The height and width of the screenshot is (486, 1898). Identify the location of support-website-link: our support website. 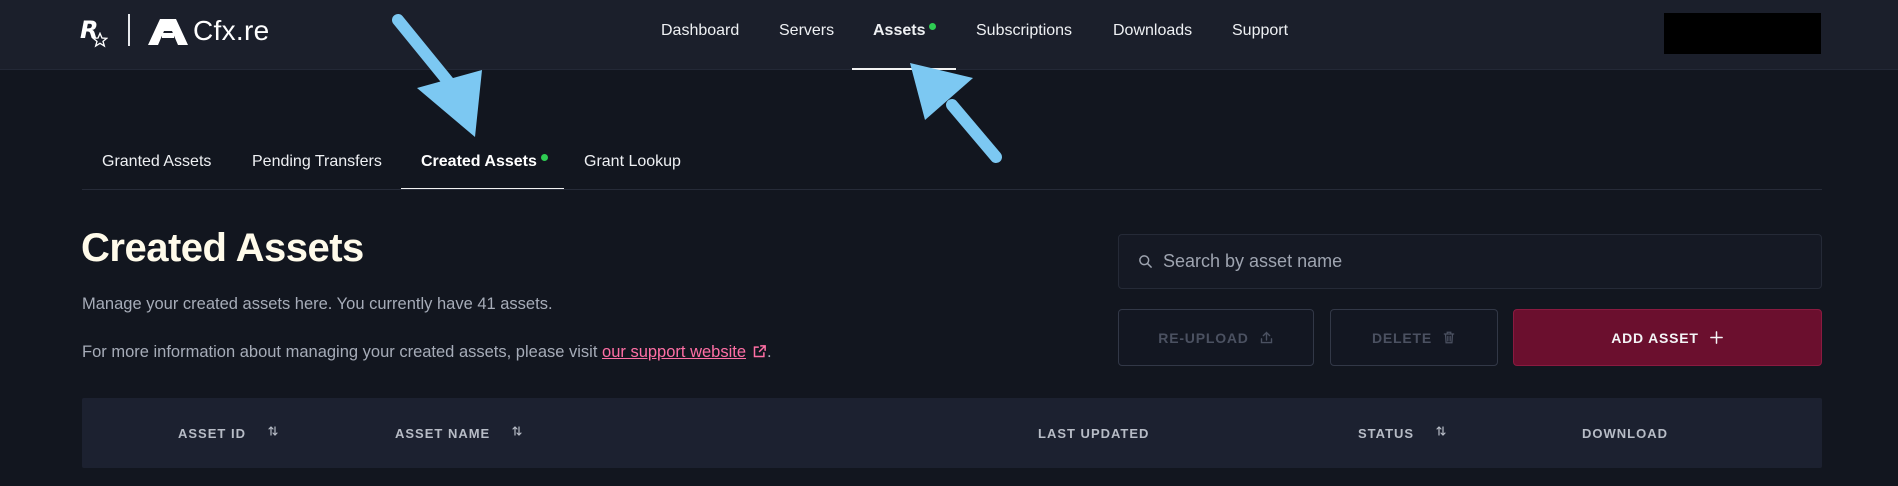
(674, 352).